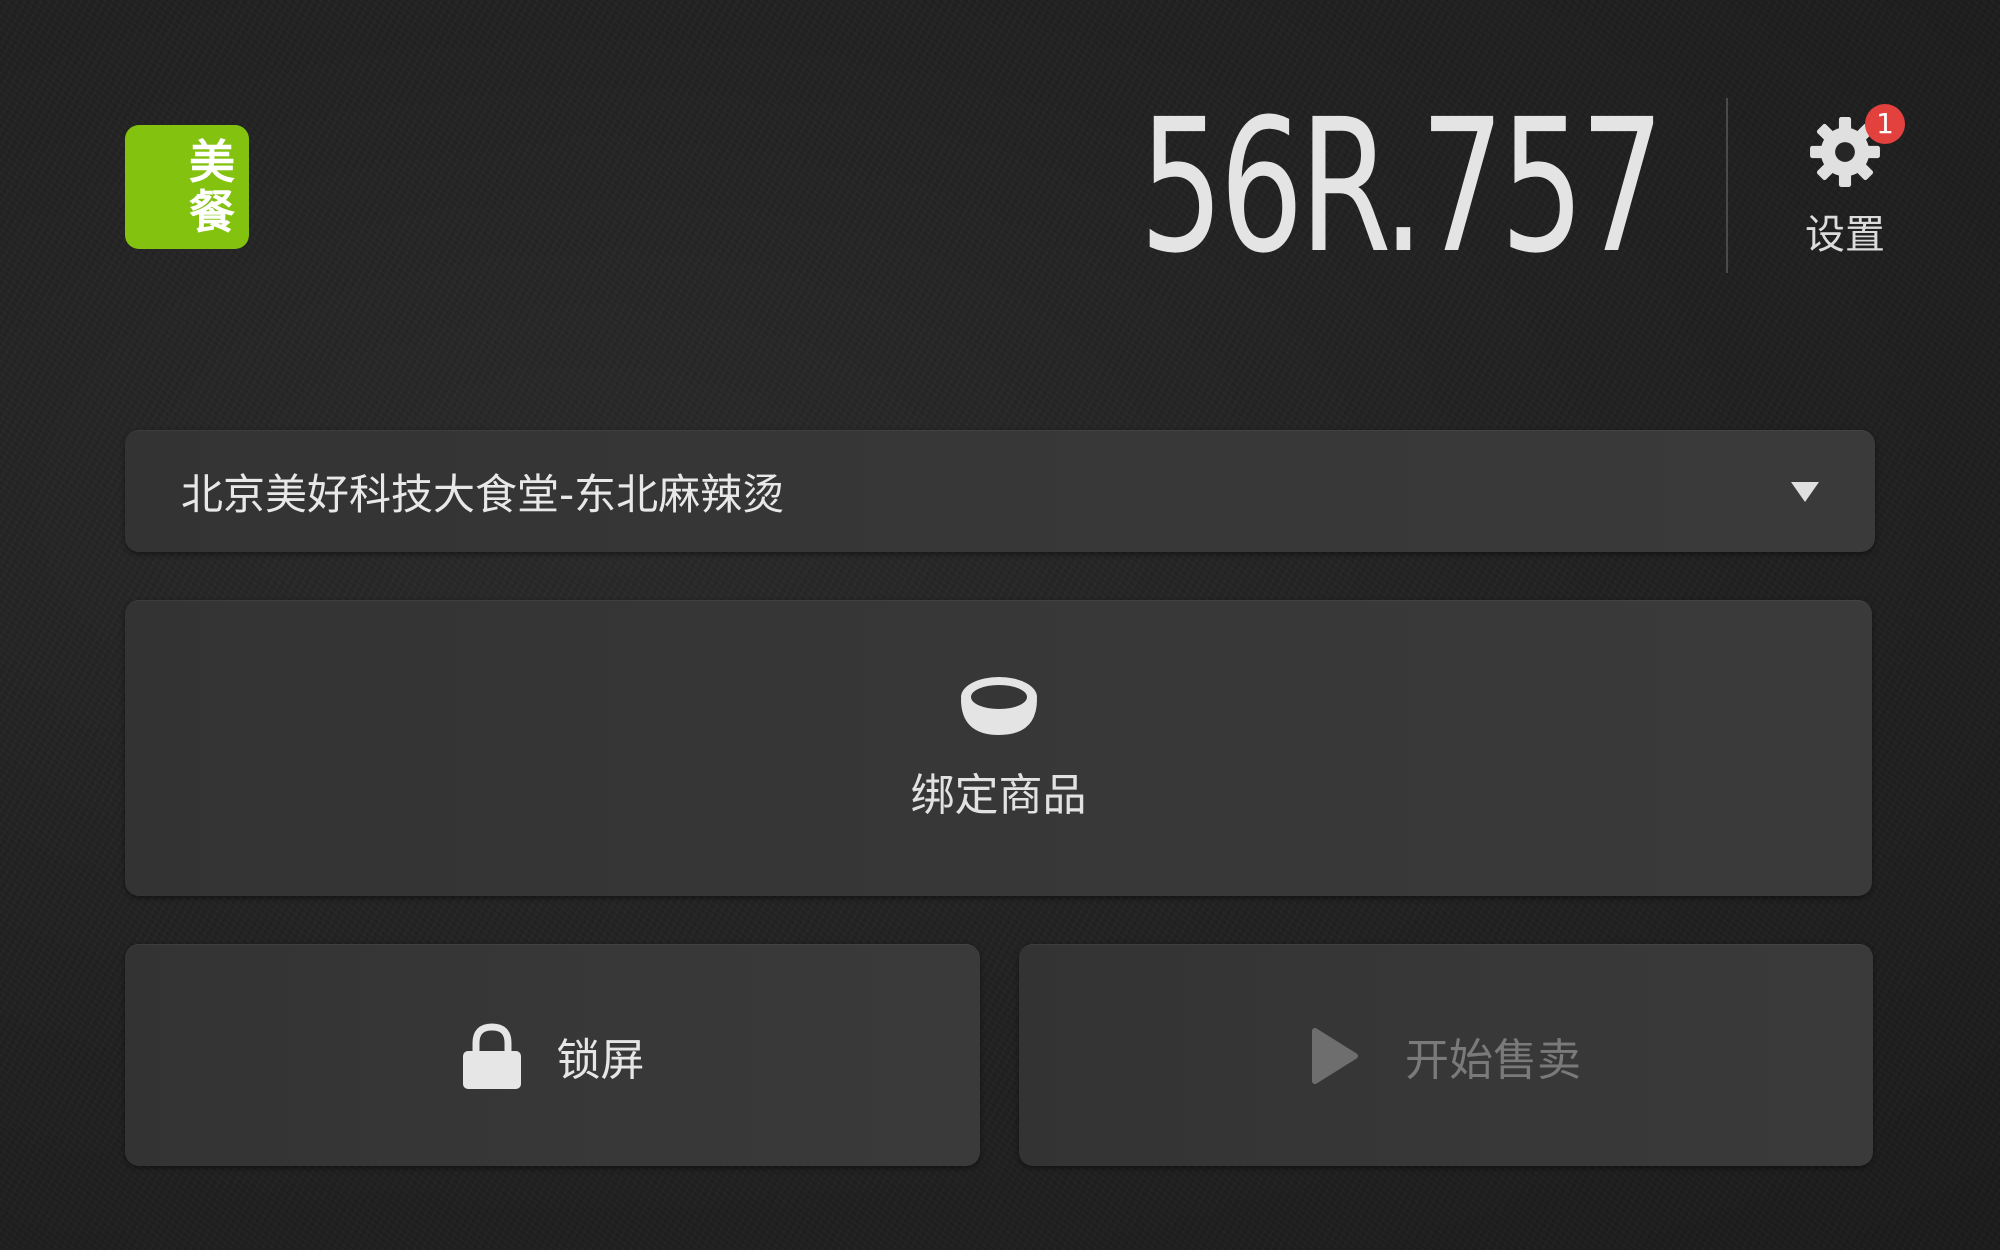  What do you see at coordinates (187, 187) in the screenshot?
I see `app-logo: 美 餐` at bounding box center [187, 187].